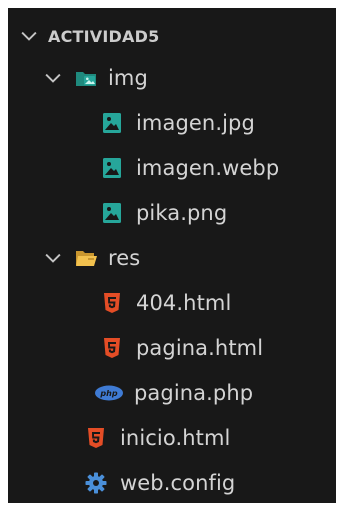 The height and width of the screenshot is (511, 344). What do you see at coordinates (178, 483) in the screenshot?
I see `file-label: web.config` at bounding box center [178, 483].